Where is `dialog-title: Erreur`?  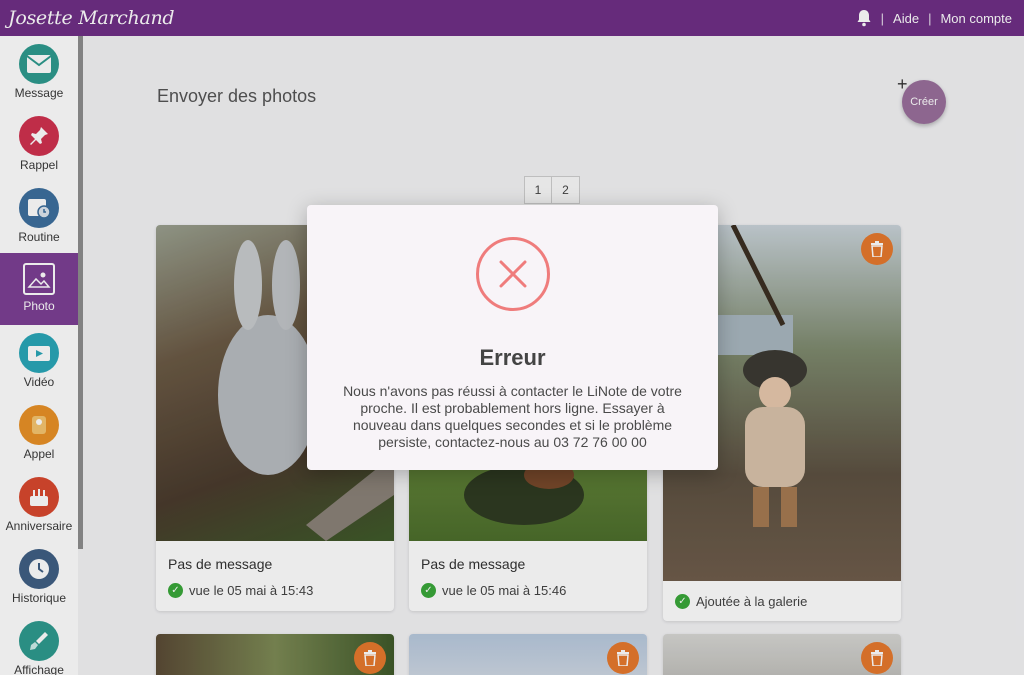
dialog-title: Erreur is located at coordinates (512, 357).